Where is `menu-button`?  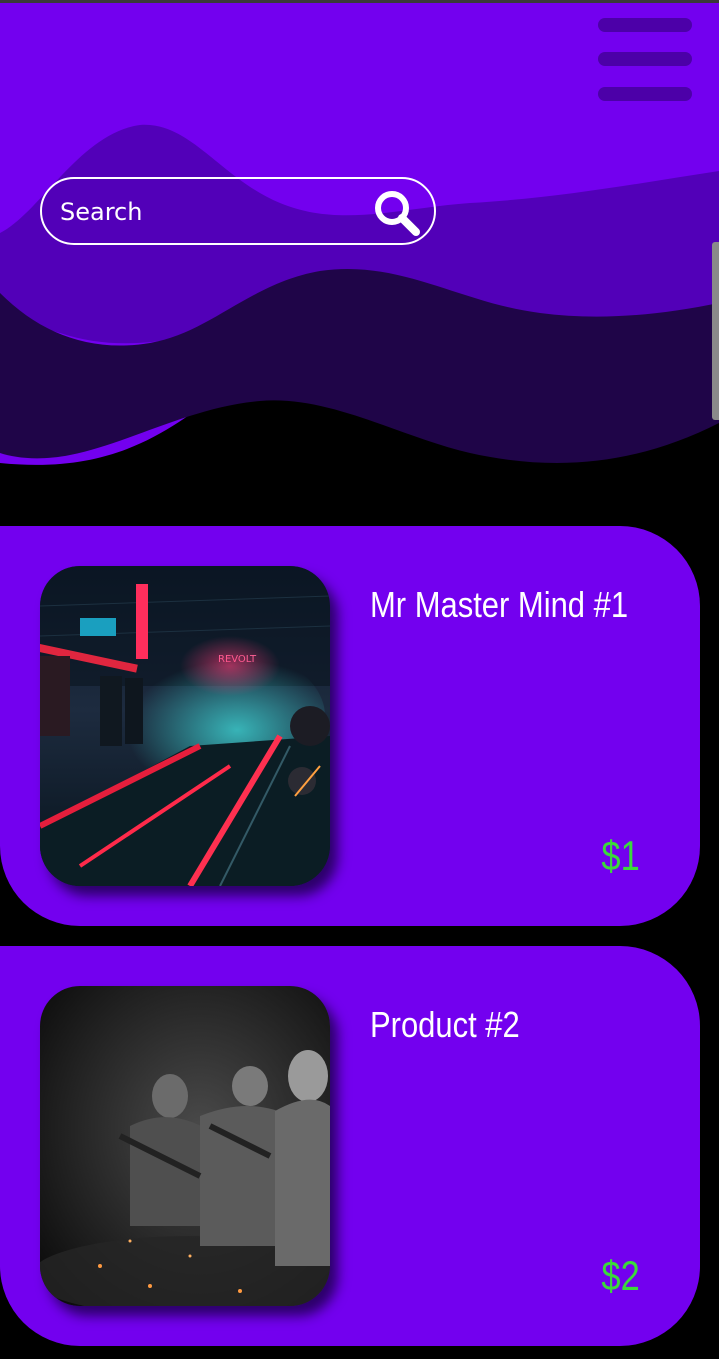
menu-button is located at coordinates (645, 62).